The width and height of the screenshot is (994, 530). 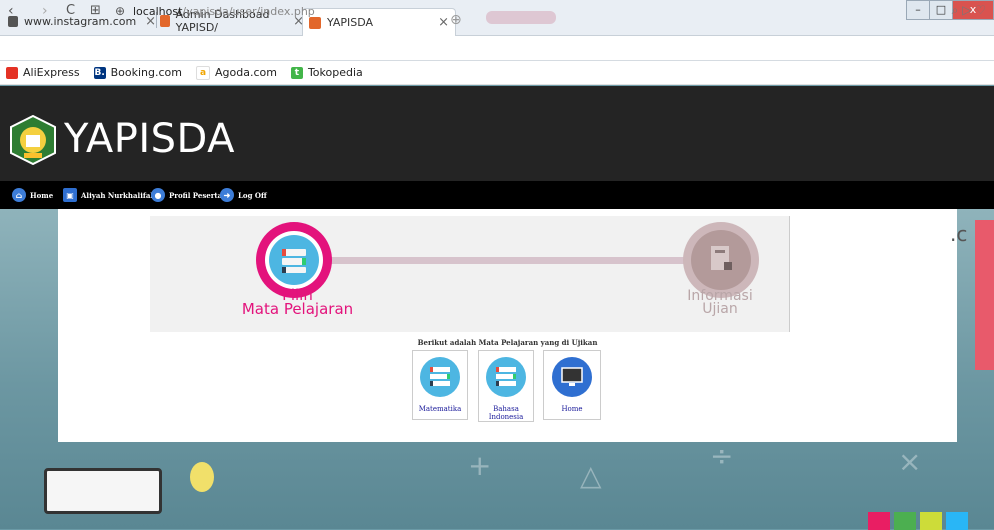 I want to click on address-bar-row, so click(x=497, y=48).